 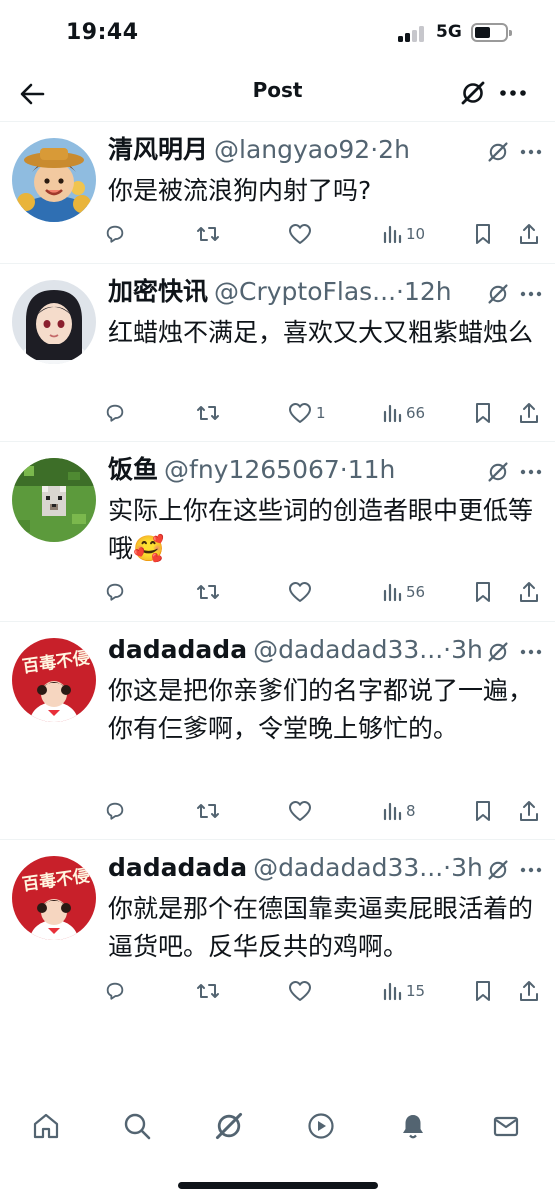 I want to click on views-button: 10, so click(x=403, y=234).